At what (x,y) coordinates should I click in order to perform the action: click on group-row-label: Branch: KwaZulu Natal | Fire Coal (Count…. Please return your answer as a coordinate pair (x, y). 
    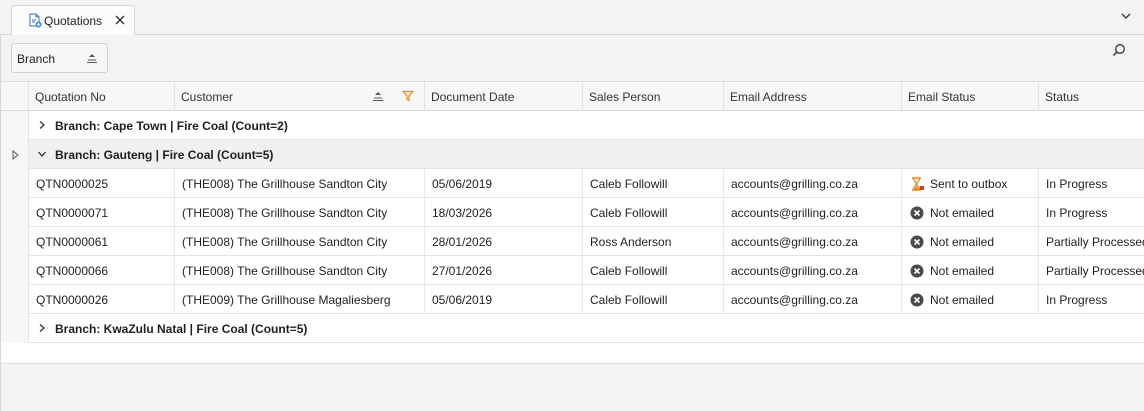
    Looking at the image, I should click on (181, 329).